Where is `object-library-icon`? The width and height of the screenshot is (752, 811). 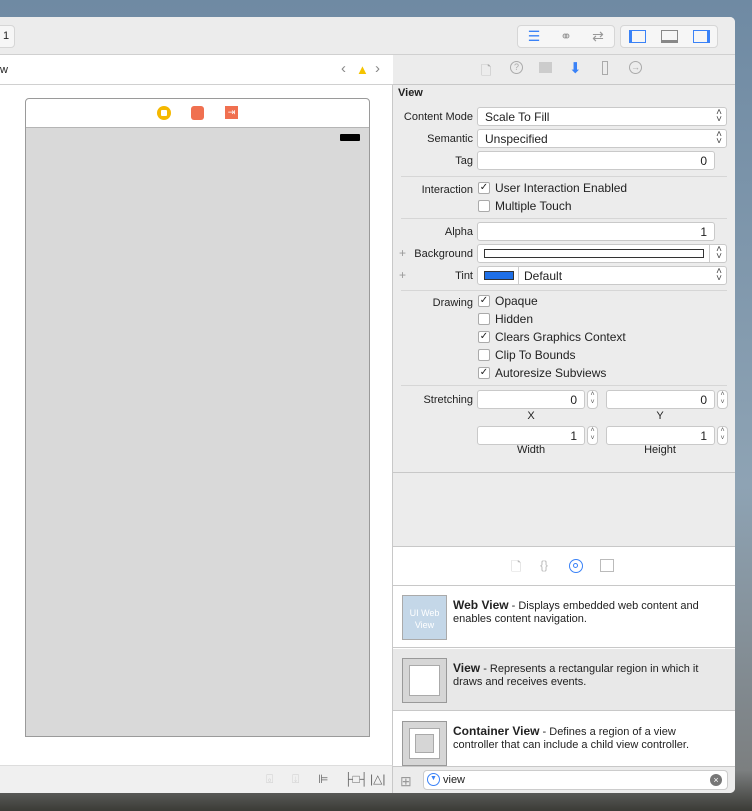 object-library-icon is located at coordinates (576, 566).